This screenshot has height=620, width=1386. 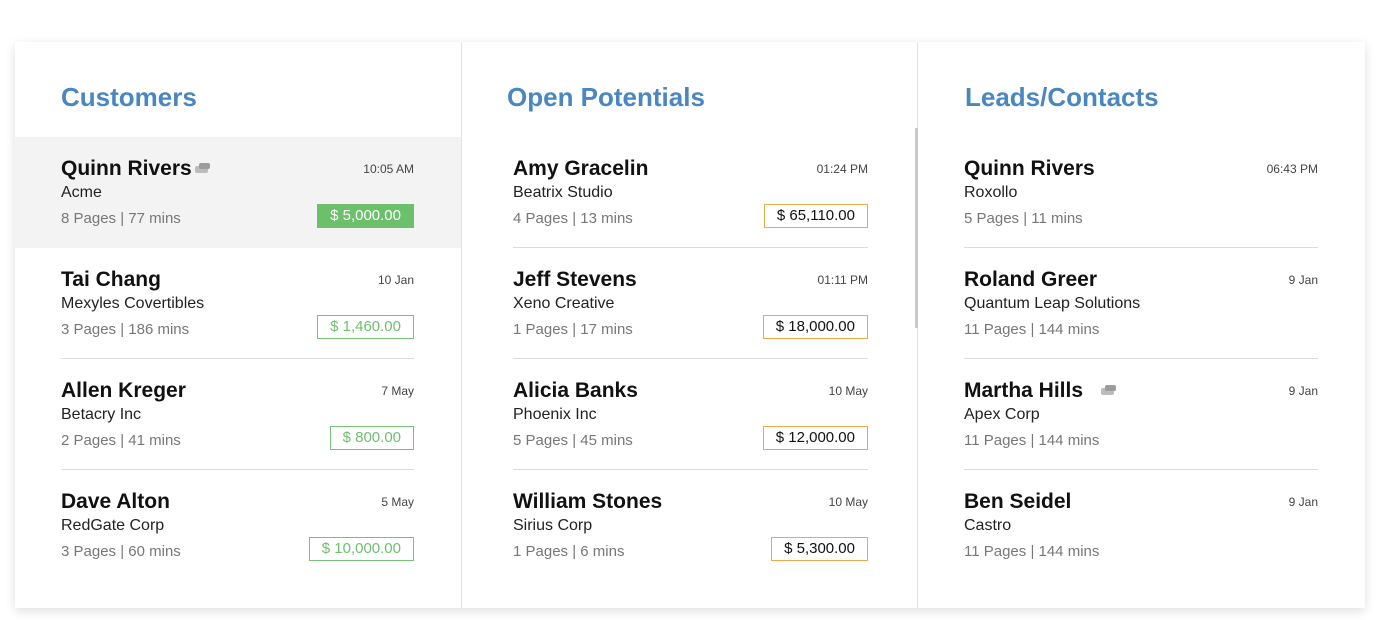 What do you see at coordinates (1002, 414) in the screenshot?
I see `company-name: Apex Corp` at bounding box center [1002, 414].